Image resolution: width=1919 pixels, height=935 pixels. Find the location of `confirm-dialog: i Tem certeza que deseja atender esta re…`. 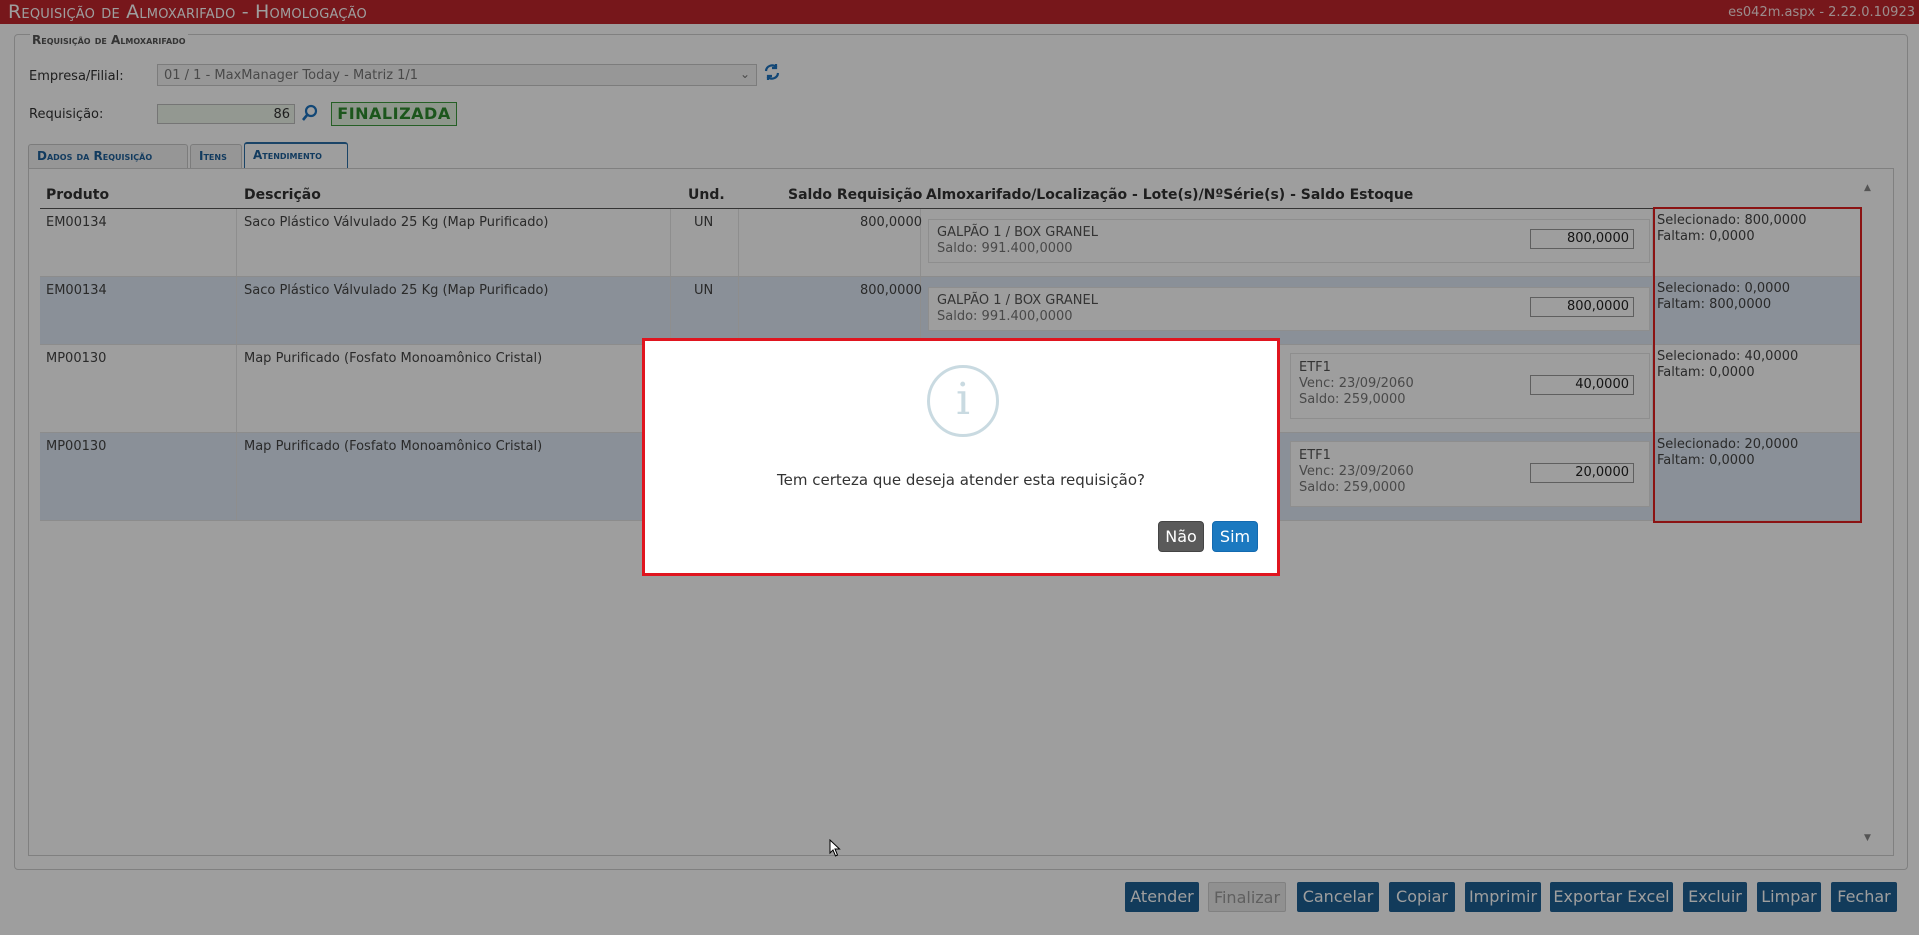

confirm-dialog: i Tem certeza que deseja atender esta re… is located at coordinates (961, 457).